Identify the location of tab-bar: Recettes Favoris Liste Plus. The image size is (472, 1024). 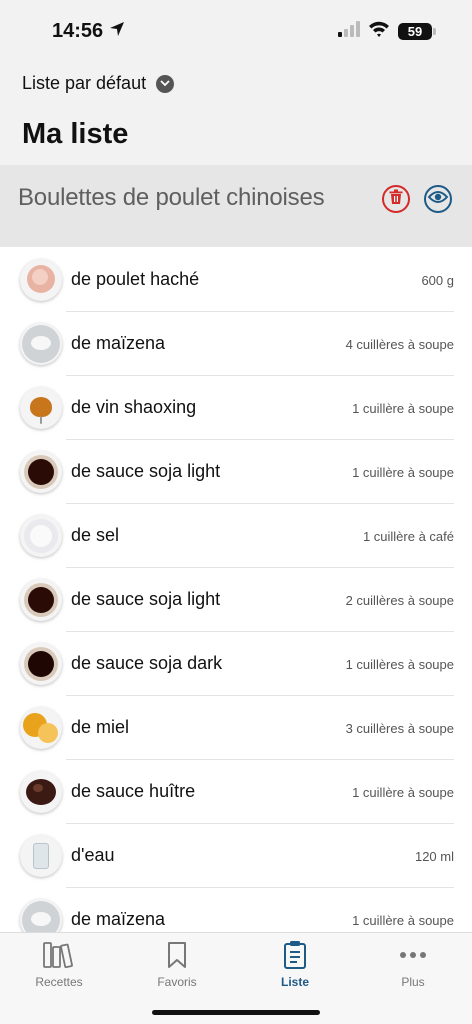
(236, 978).